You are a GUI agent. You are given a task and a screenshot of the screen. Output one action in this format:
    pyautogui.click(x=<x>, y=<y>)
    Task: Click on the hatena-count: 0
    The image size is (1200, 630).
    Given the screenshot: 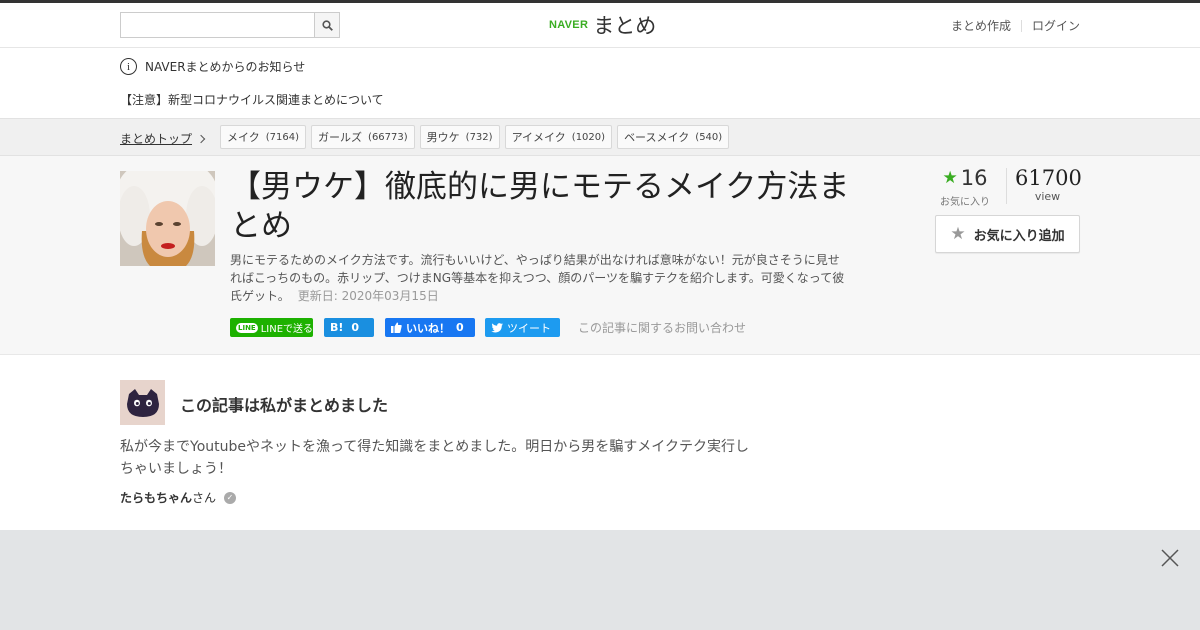 What is the action you would take?
    pyautogui.click(x=355, y=327)
    